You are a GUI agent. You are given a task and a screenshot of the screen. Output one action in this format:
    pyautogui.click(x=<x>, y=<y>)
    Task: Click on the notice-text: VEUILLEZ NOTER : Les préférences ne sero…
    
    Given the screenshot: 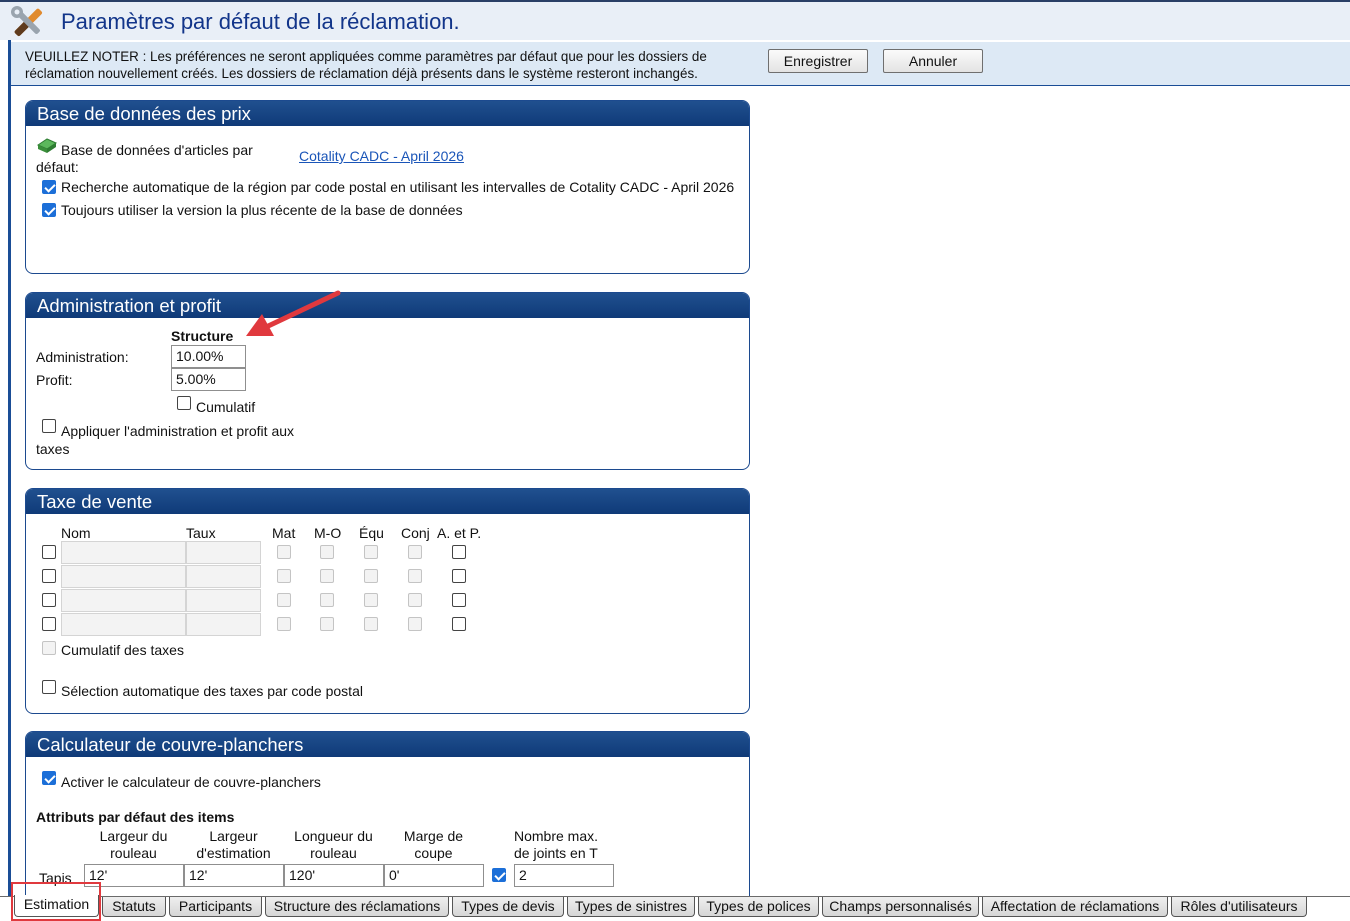 What is the action you would take?
    pyautogui.click(x=366, y=65)
    